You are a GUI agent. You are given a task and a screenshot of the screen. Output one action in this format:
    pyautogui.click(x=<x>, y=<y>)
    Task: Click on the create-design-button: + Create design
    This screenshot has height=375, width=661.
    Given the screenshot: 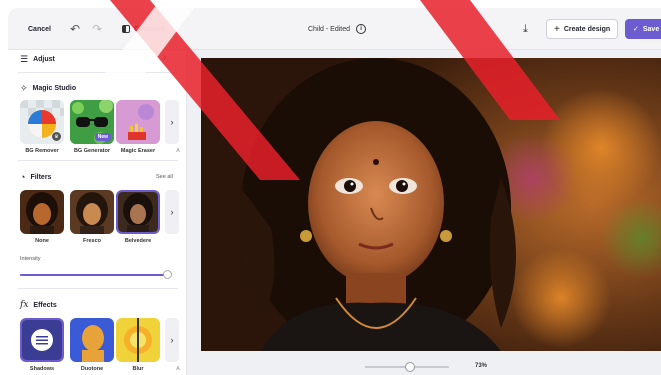 What is the action you would take?
    pyautogui.click(x=582, y=29)
    